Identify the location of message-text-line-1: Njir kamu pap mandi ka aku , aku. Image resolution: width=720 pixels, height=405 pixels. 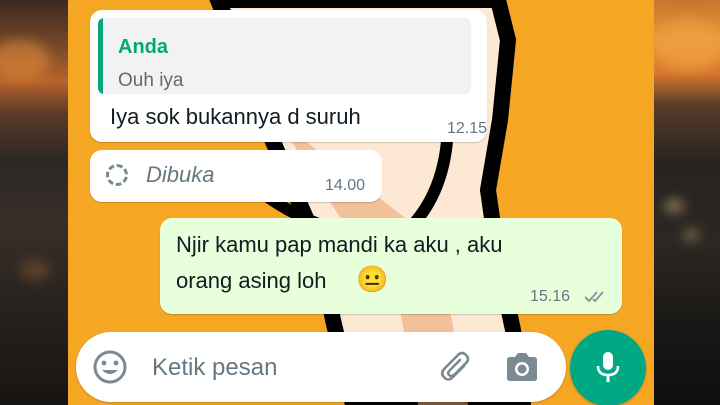
(339, 244).